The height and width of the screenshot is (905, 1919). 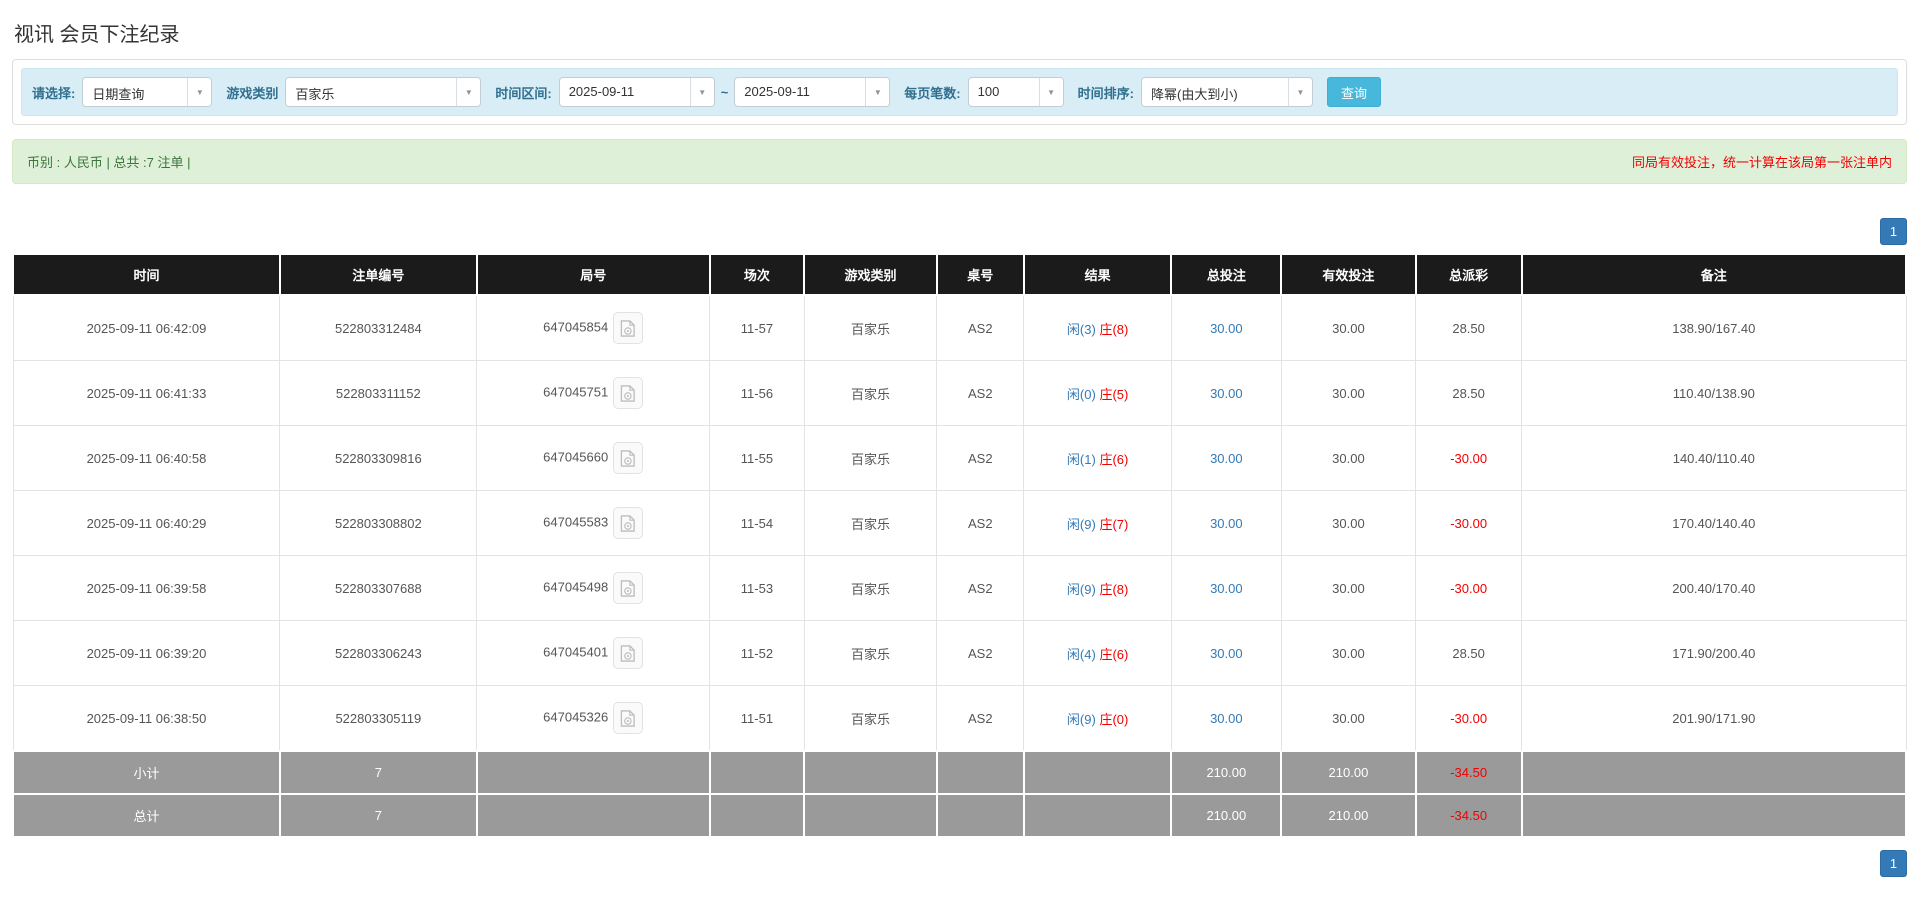 I want to click on total-row: 总计 7 210.00 210.00 -34.50, so click(x=960, y=815).